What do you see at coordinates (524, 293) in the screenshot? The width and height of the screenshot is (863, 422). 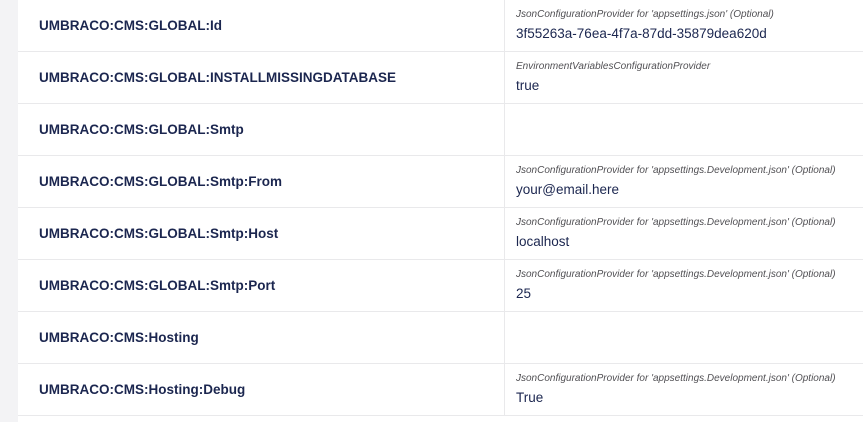 I see `config-value: 25` at bounding box center [524, 293].